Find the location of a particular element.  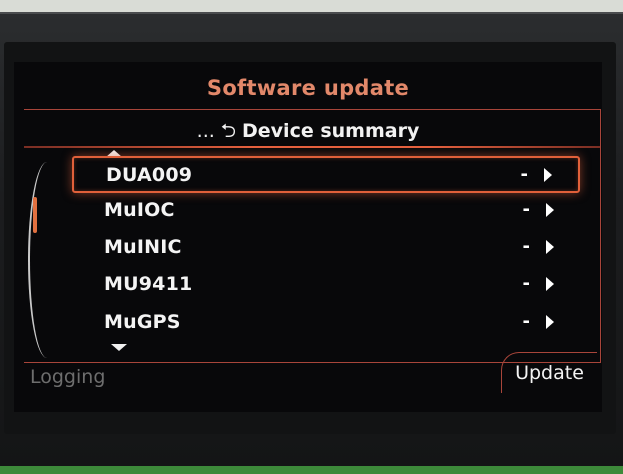

breadcrumb-label: Device summary is located at coordinates (331, 131).